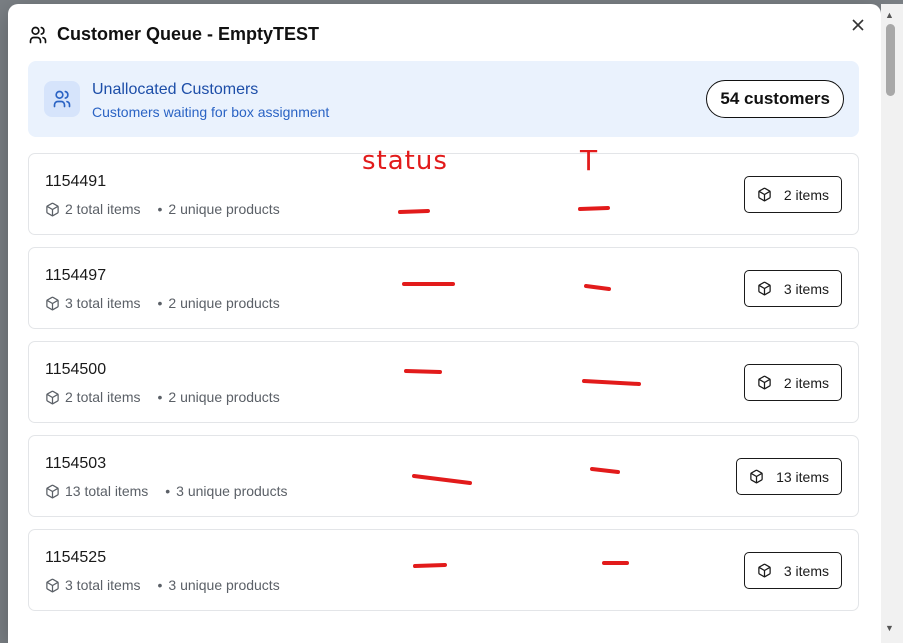 This screenshot has height=643, width=903. I want to click on scrollbar: ▲ ▼, so click(892, 323).